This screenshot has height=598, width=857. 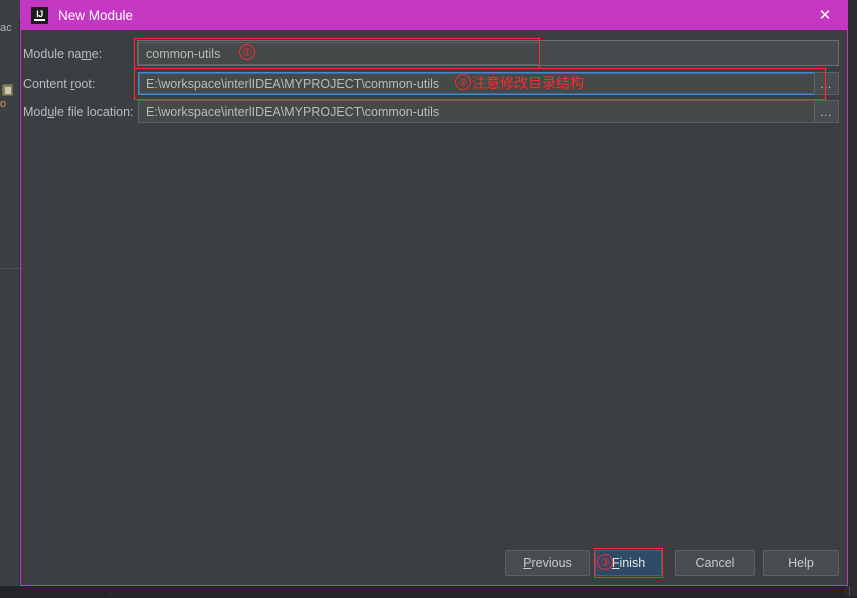 What do you see at coordinates (47, 84) in the screenshot?
I see `content-root-label-pre: Content` at bounding box center [47, 84].